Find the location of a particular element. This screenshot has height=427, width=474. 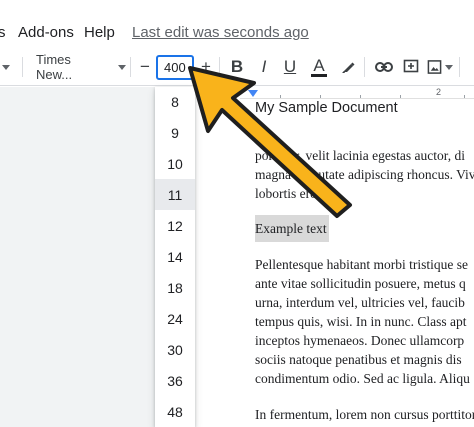

font-size-option: 24 is located at coordinates (175, 318).